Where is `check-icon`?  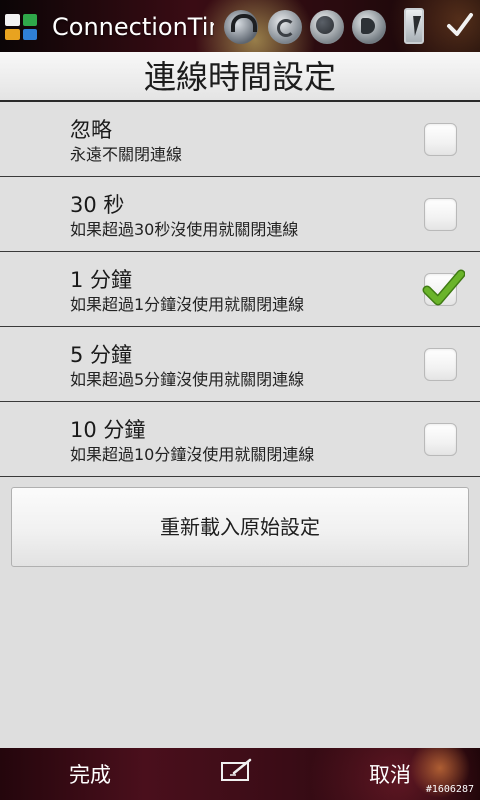
check-icon is located at coordinates (460, 25).